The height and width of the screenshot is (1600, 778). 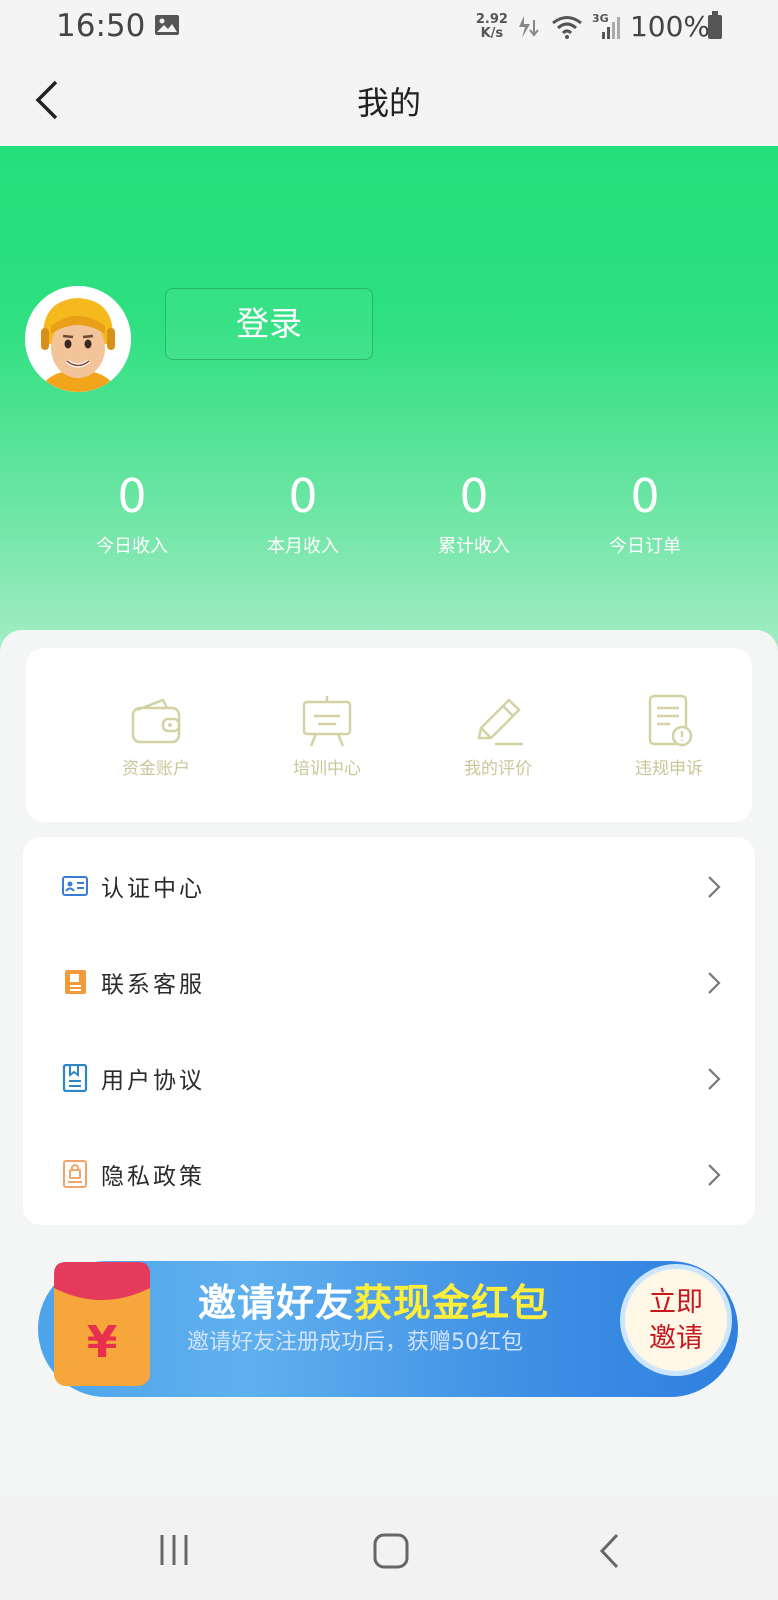 I want to click on login-button: 登录, so click(x=269, y=324).